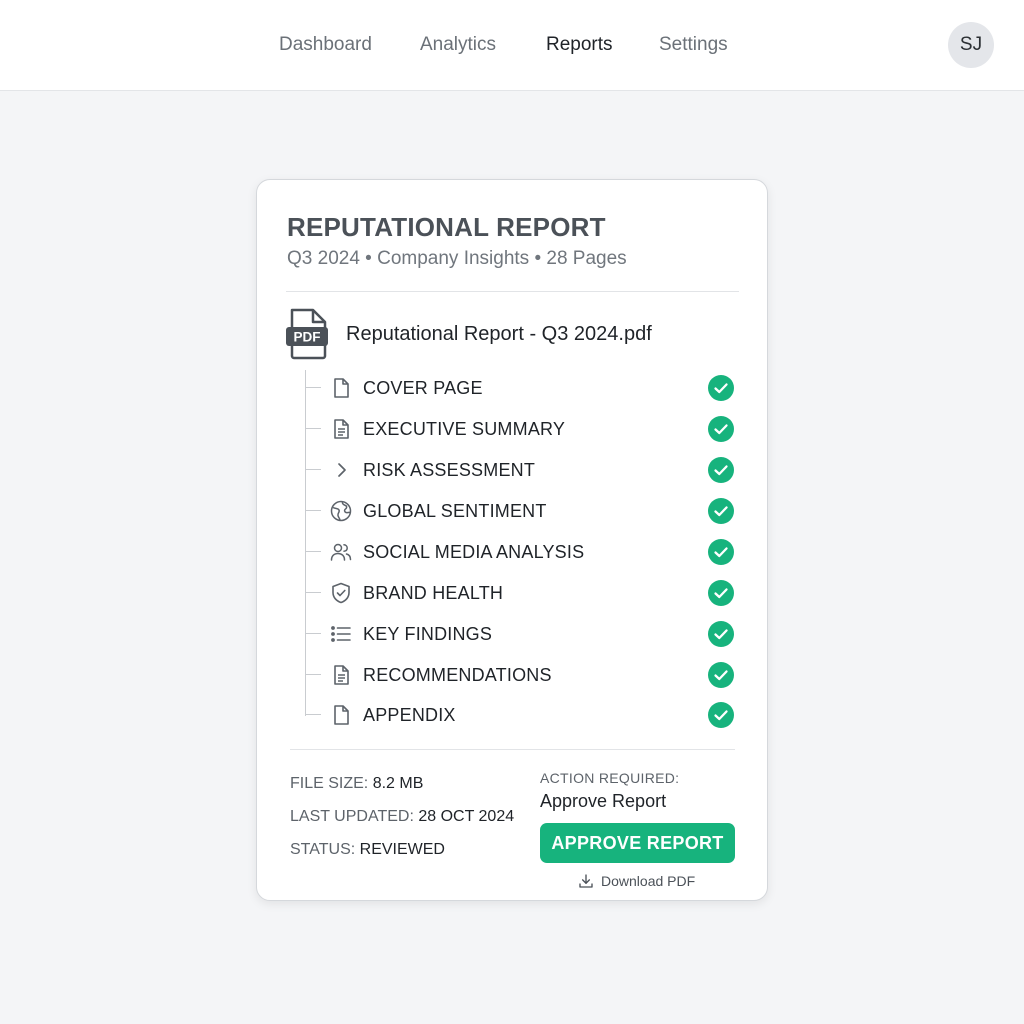  I want to click on chevron-right-icon, so click(341, 470).